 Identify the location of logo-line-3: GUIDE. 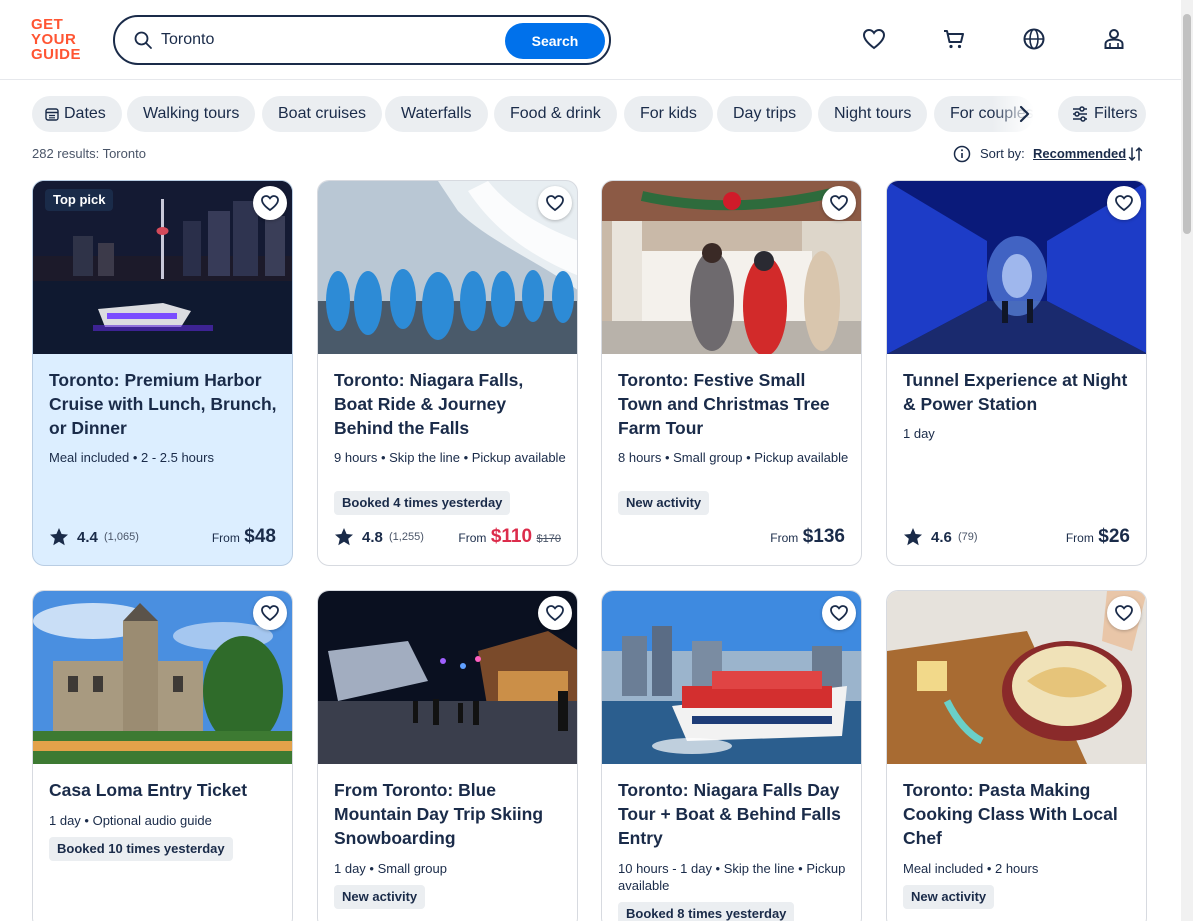
(56, 54).